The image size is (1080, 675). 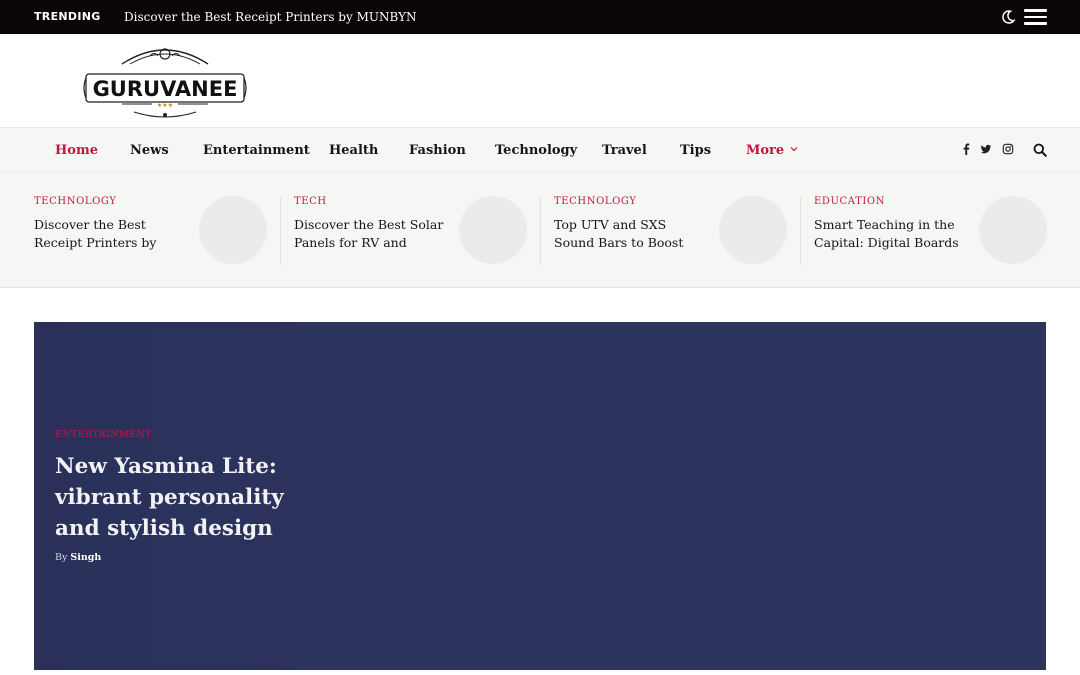 What do you see at coordinates (165, 89) in the screenshot?
I see `svg-text: GURUVANEE` at bounding box center [165, 89].